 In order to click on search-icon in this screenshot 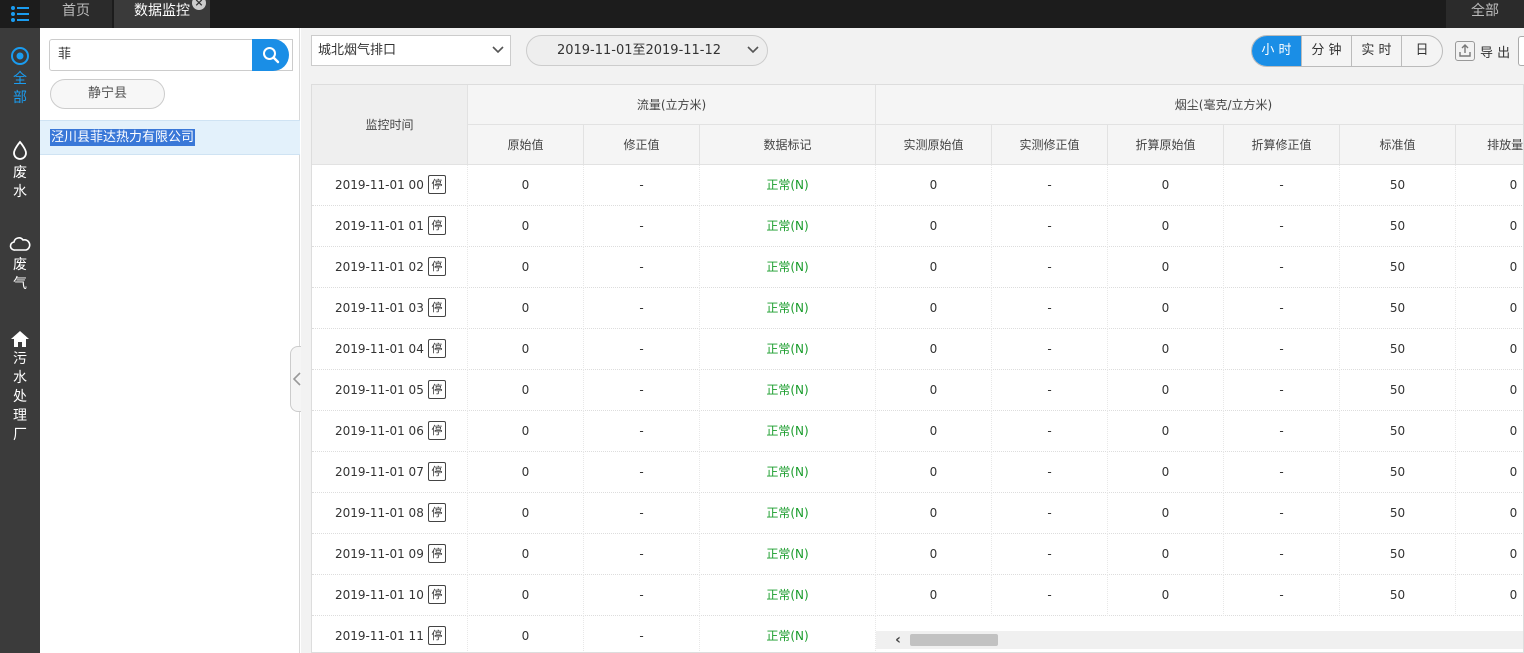, I will do `click(270, 55)`.